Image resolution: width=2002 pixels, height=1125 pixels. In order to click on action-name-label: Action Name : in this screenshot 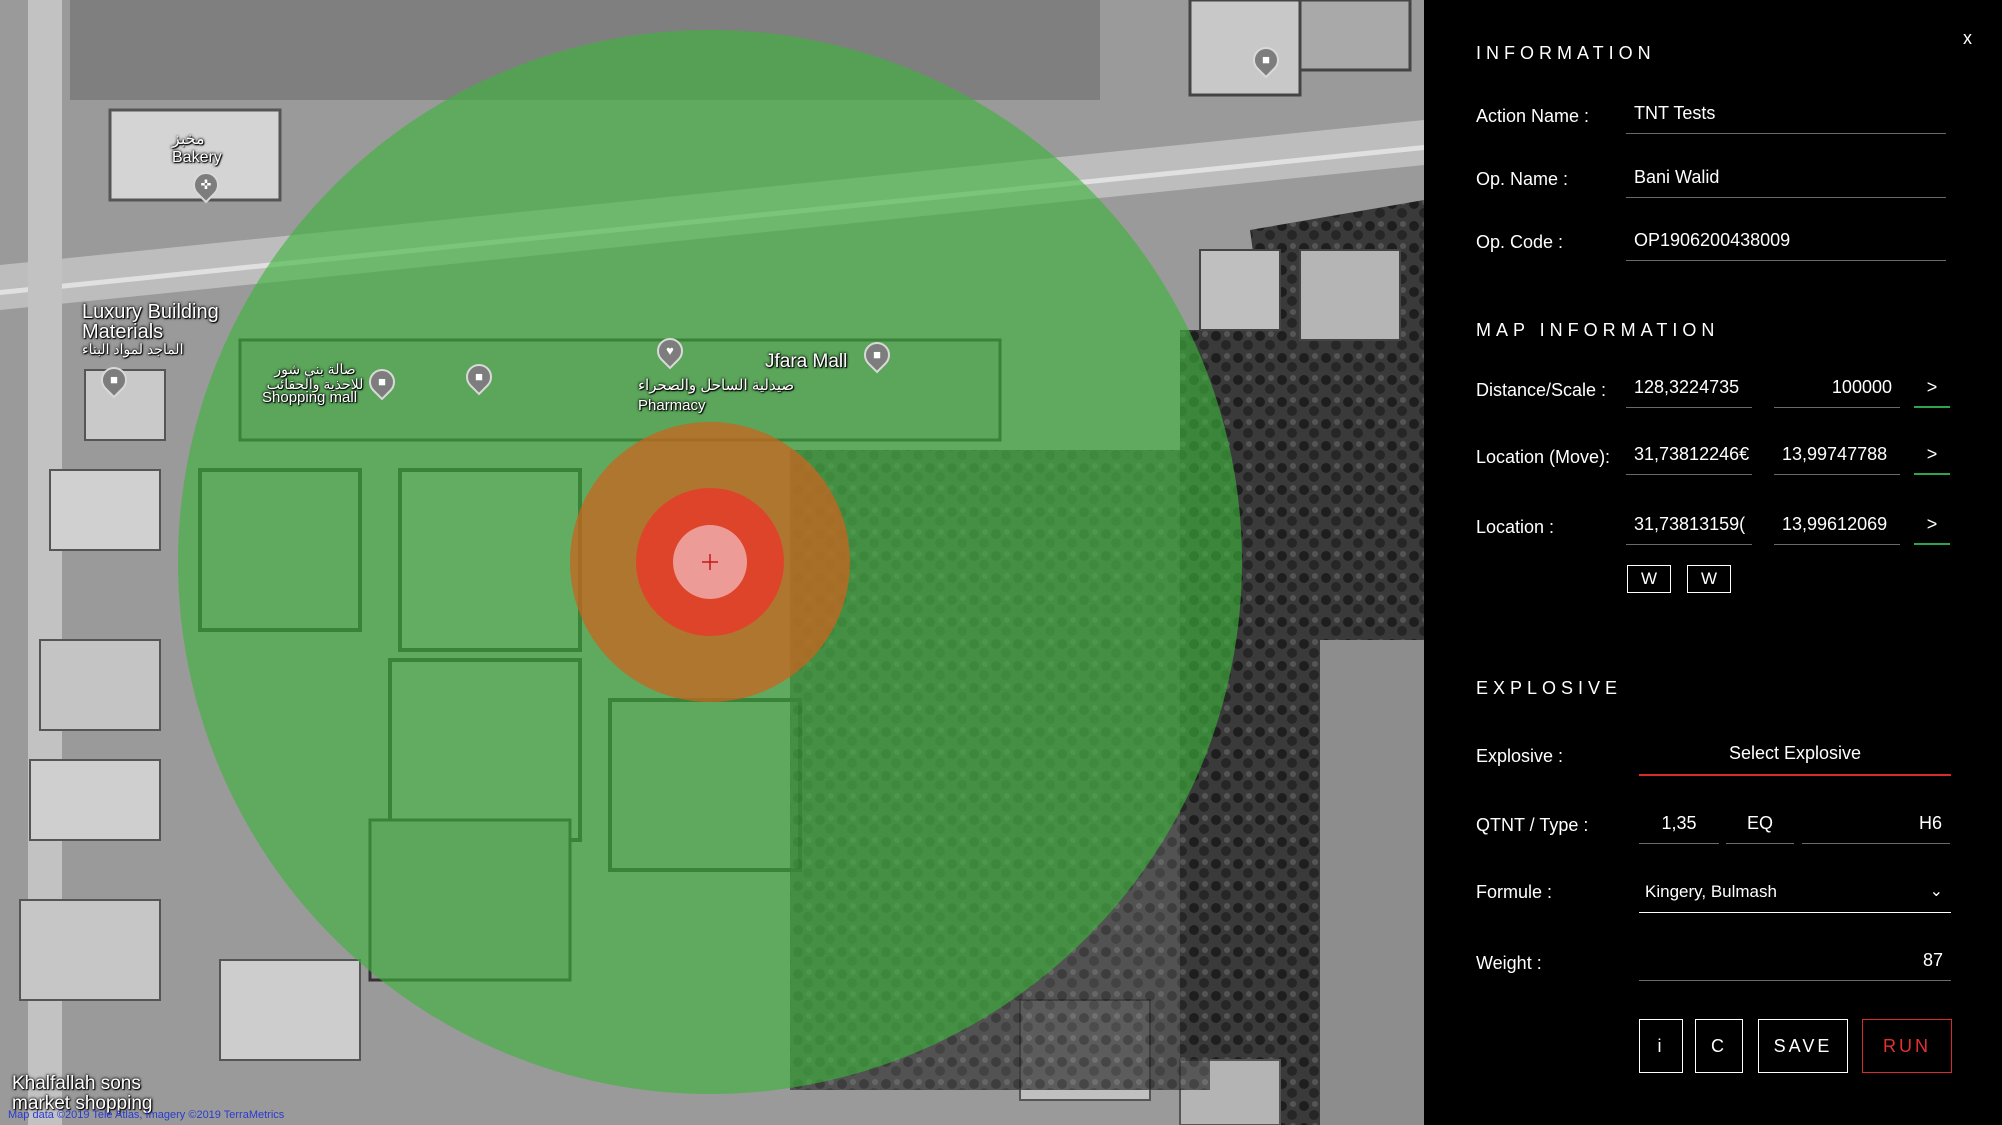, I will do `click(1533, 116)`.